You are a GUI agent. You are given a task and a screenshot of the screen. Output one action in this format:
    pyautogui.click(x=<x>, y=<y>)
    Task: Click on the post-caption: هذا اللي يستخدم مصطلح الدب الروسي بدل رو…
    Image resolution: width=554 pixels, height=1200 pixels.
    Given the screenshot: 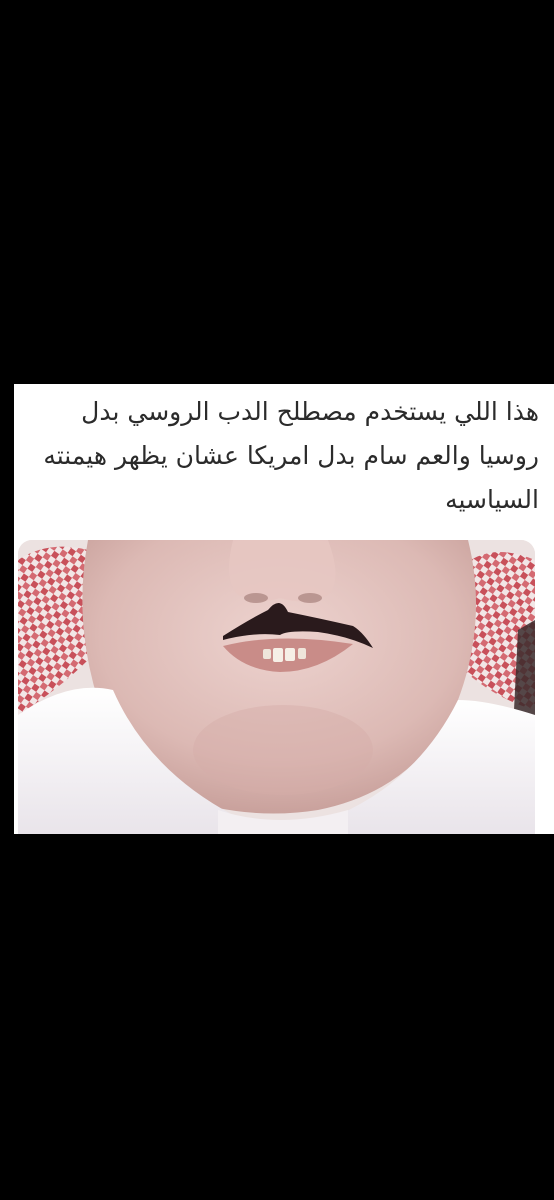 What is the action you would take?
    pyautogui.click(x=291, y=455)
    